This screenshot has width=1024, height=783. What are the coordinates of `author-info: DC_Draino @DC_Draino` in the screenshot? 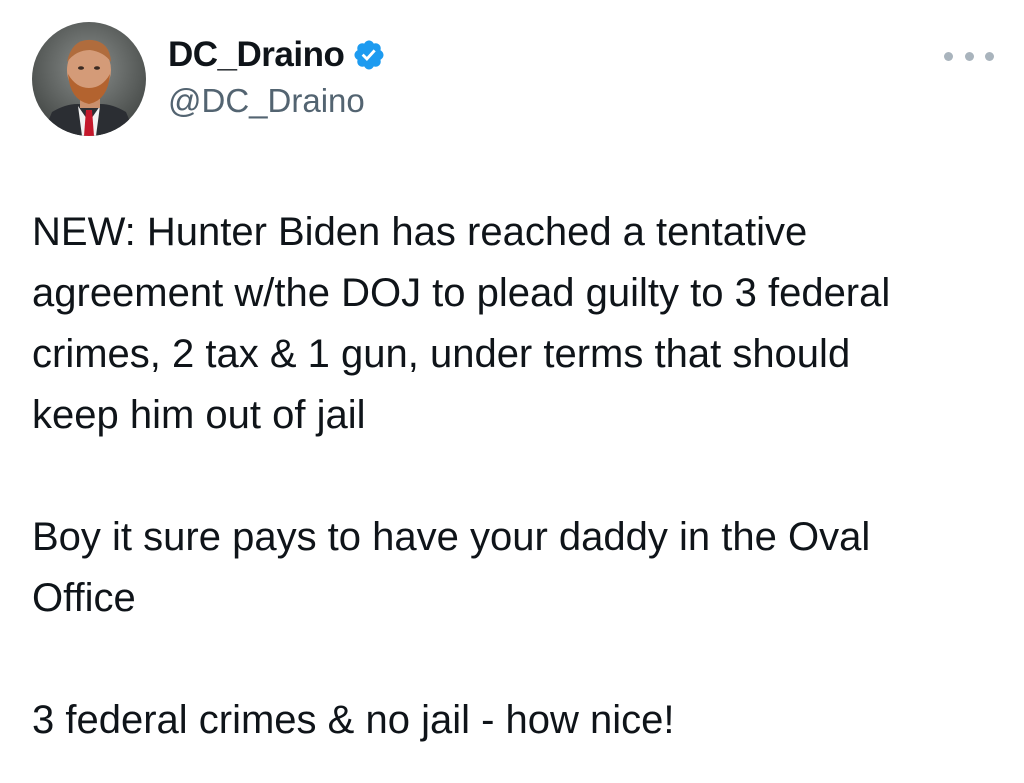 It's located at (277, 75).